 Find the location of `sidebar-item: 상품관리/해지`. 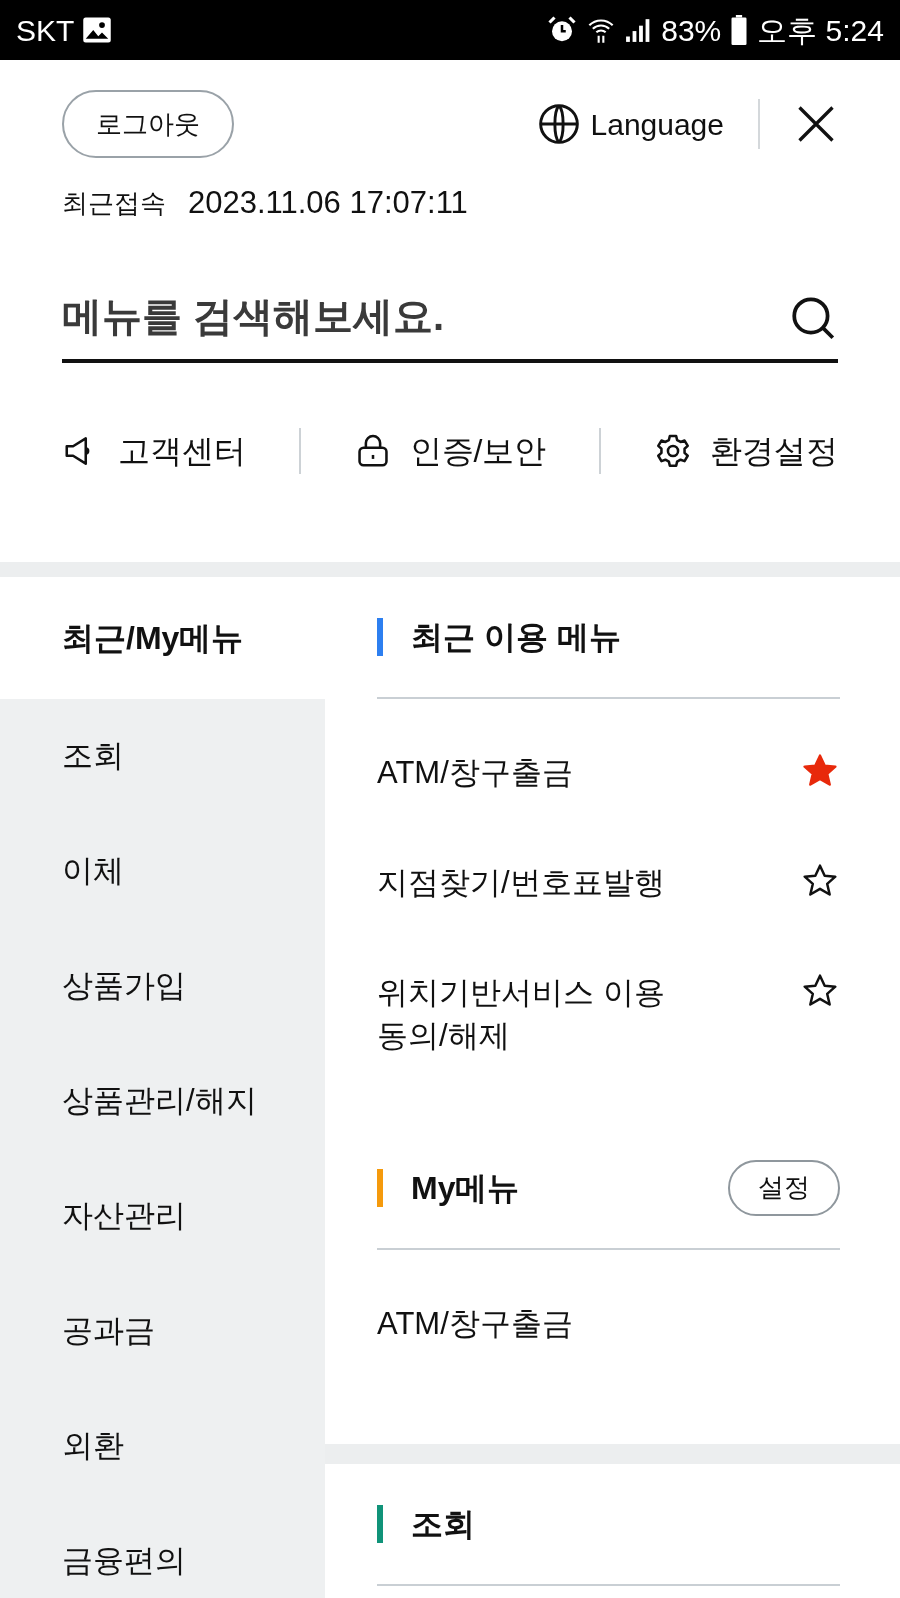

sidebar-item: 상품관리/해지 is located at coordinates (162, 1101).